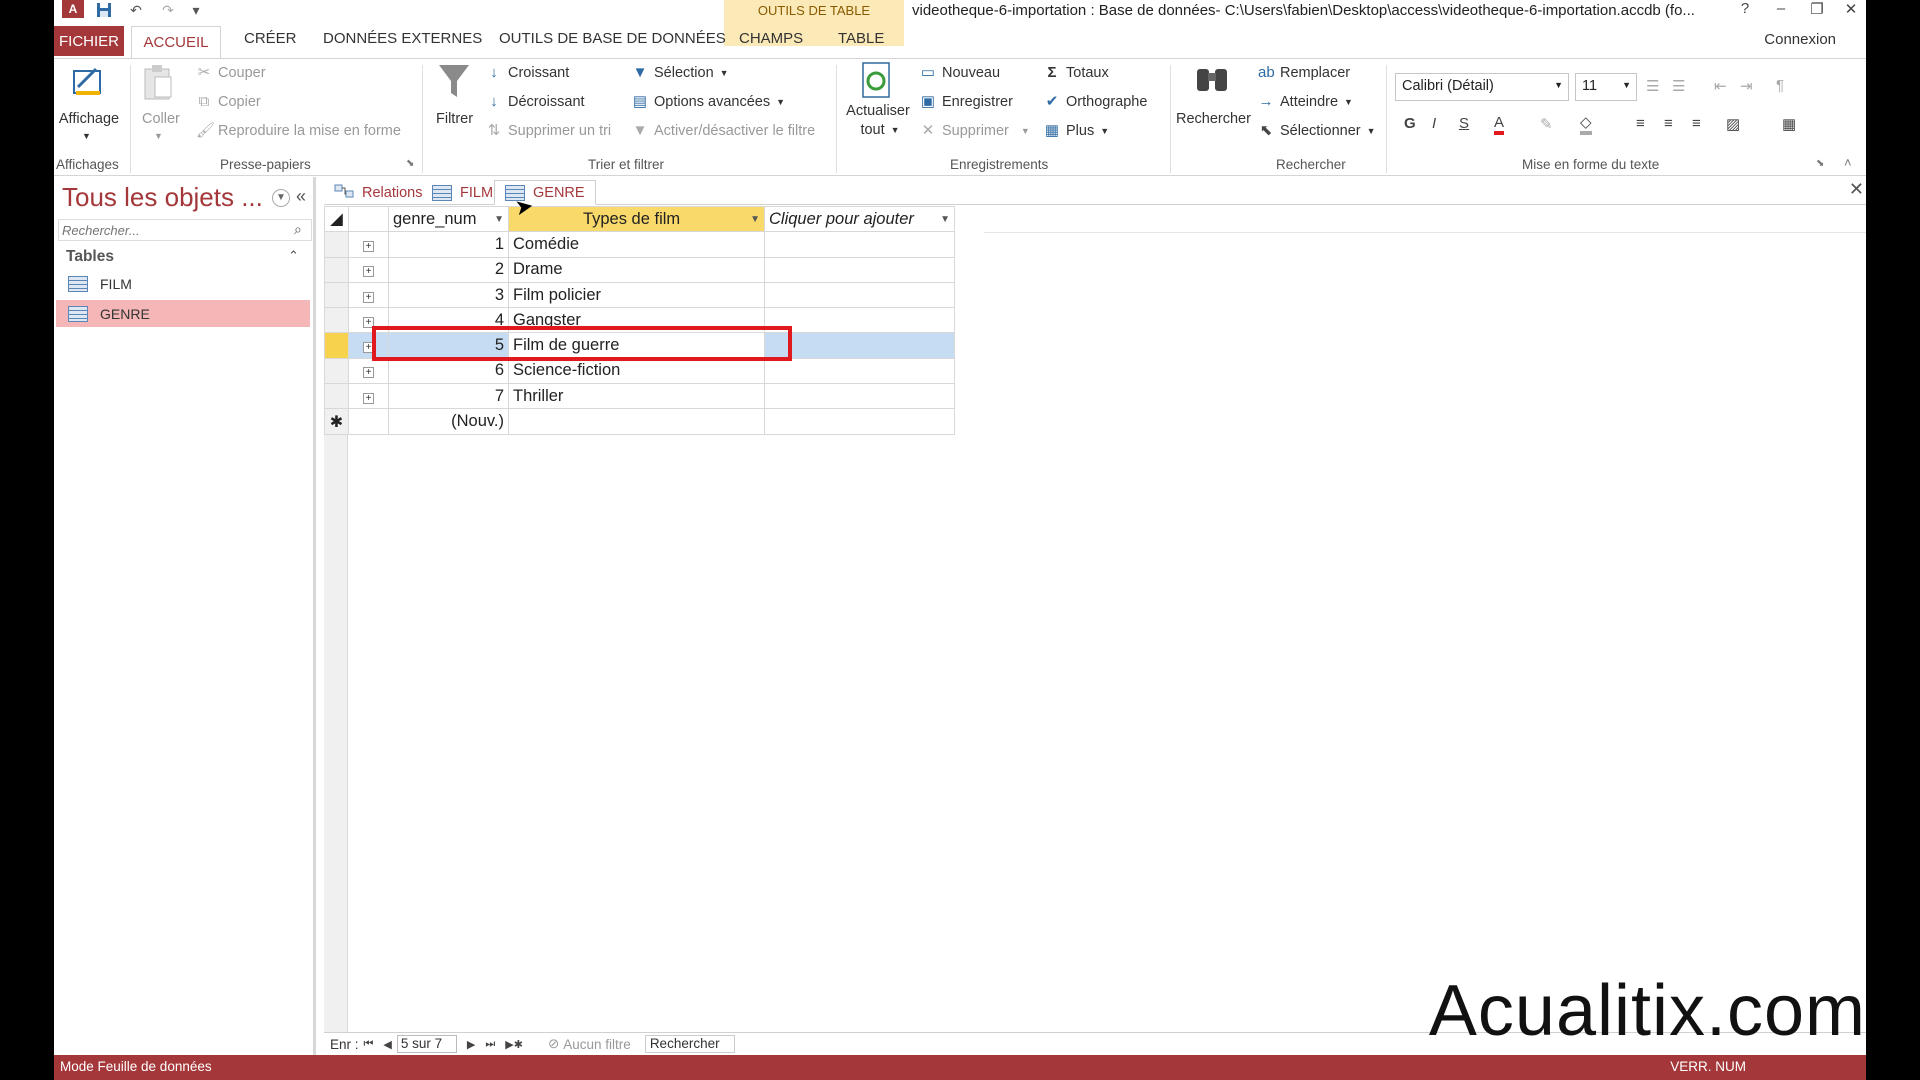  I want to click on nav-section-tables: Tables, so click(90, 257).